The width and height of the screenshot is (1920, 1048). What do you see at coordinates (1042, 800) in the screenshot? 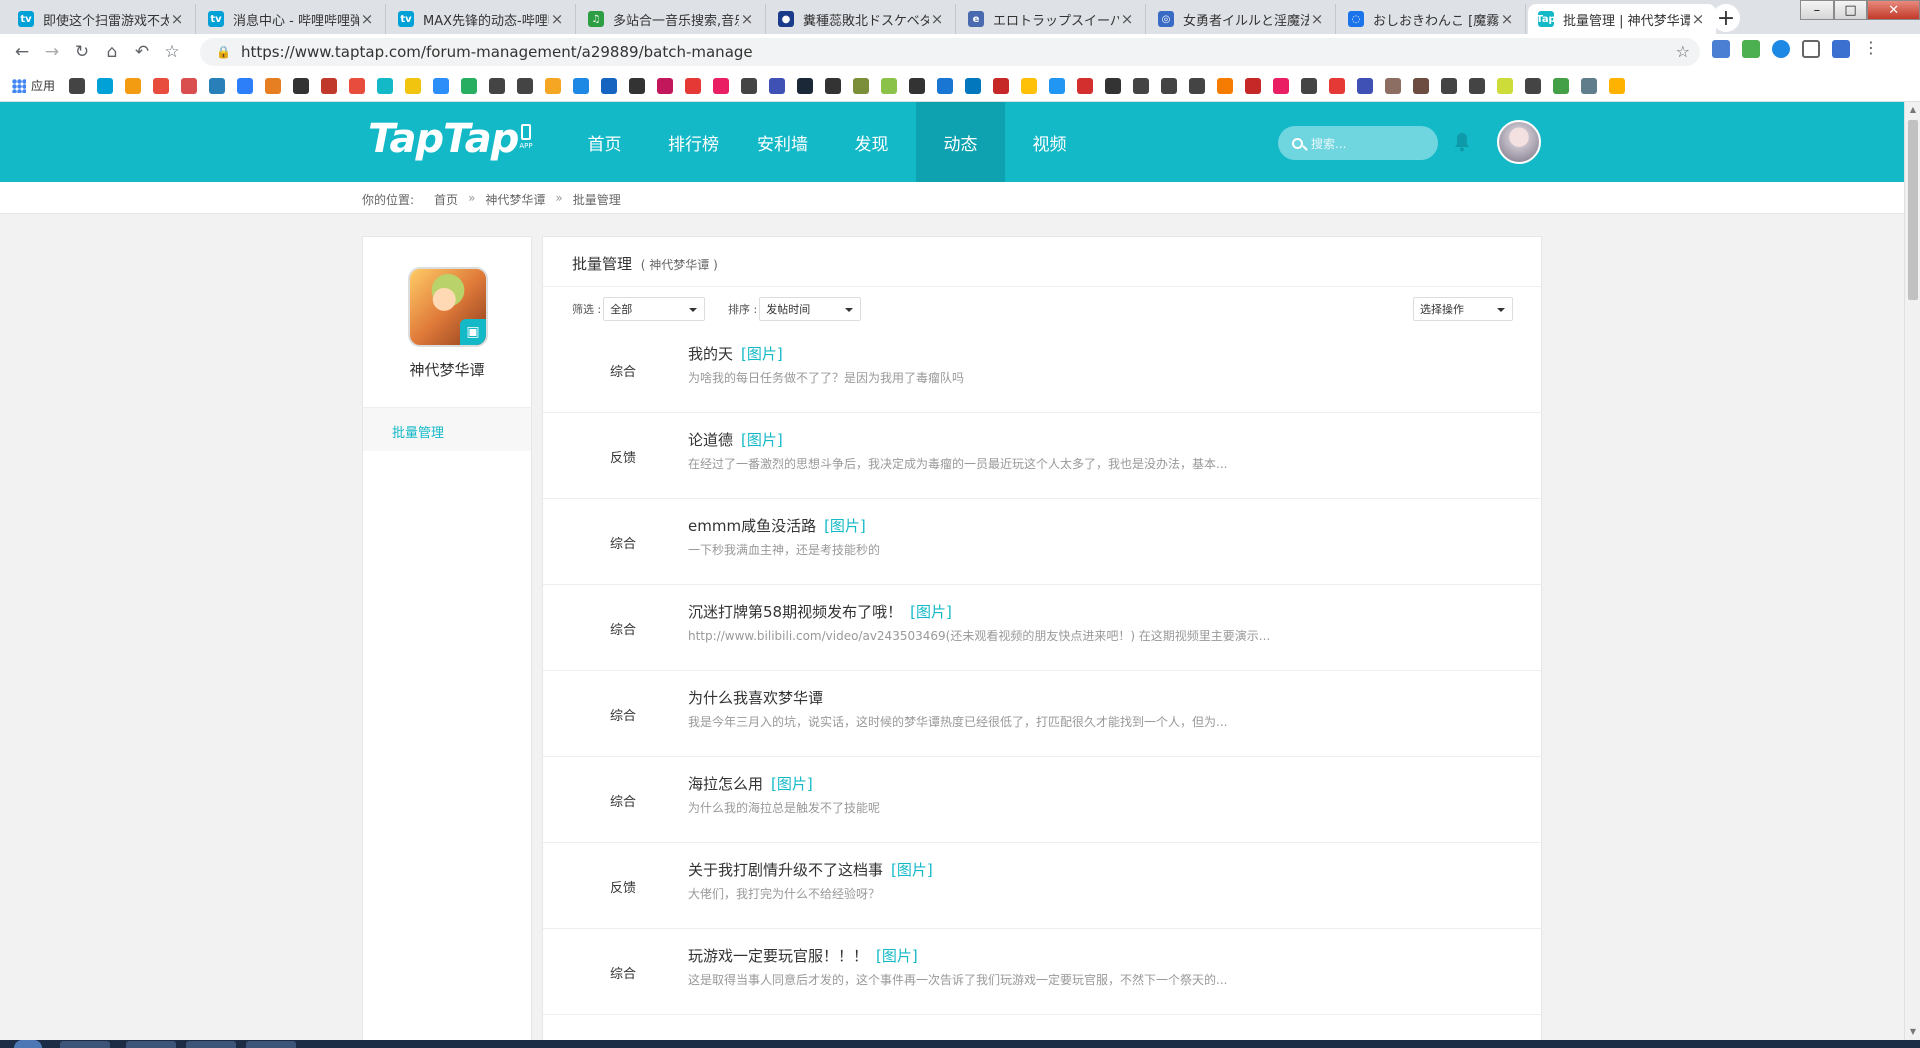
I see `post-row: 综合 海拉怎么用 [图片] 为什么我的海拉总是触发不了技能呢` at bounding box center [1042, 800].